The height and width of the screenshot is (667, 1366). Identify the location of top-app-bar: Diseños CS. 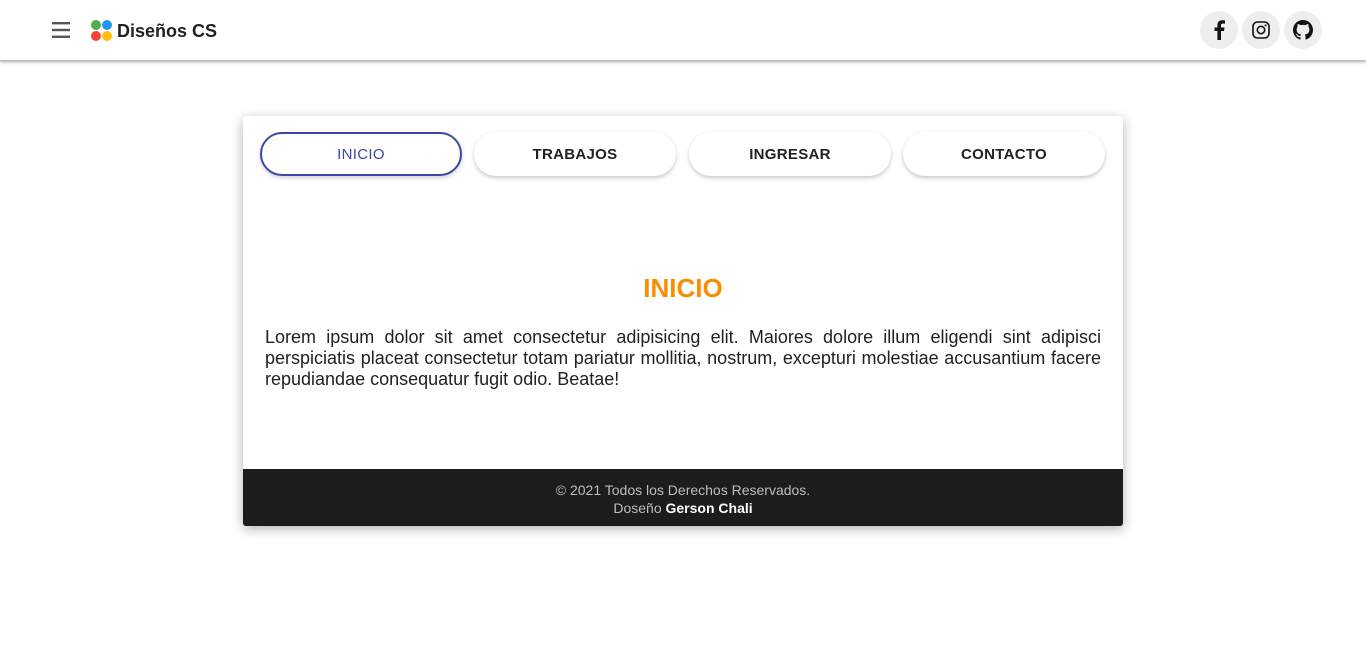
(683, 30).